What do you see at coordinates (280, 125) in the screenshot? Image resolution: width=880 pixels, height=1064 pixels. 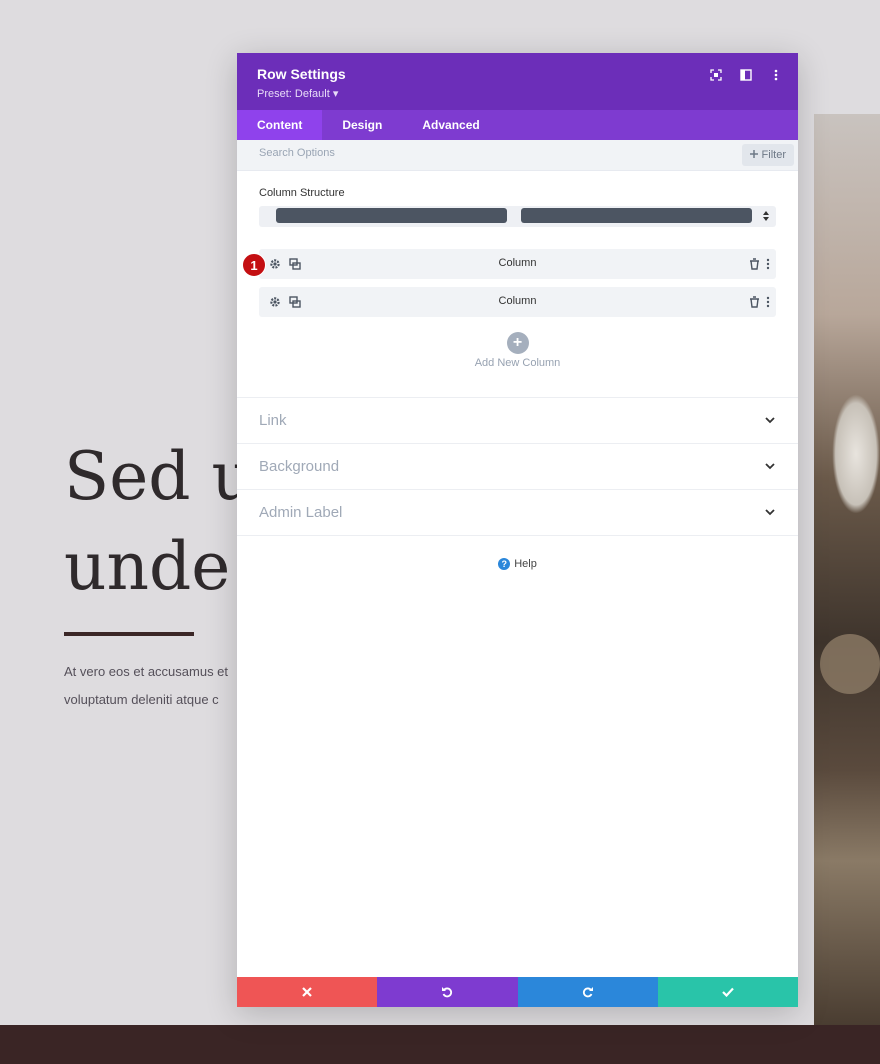 I see `tab-content: Content` at bounding box center [280, 125].